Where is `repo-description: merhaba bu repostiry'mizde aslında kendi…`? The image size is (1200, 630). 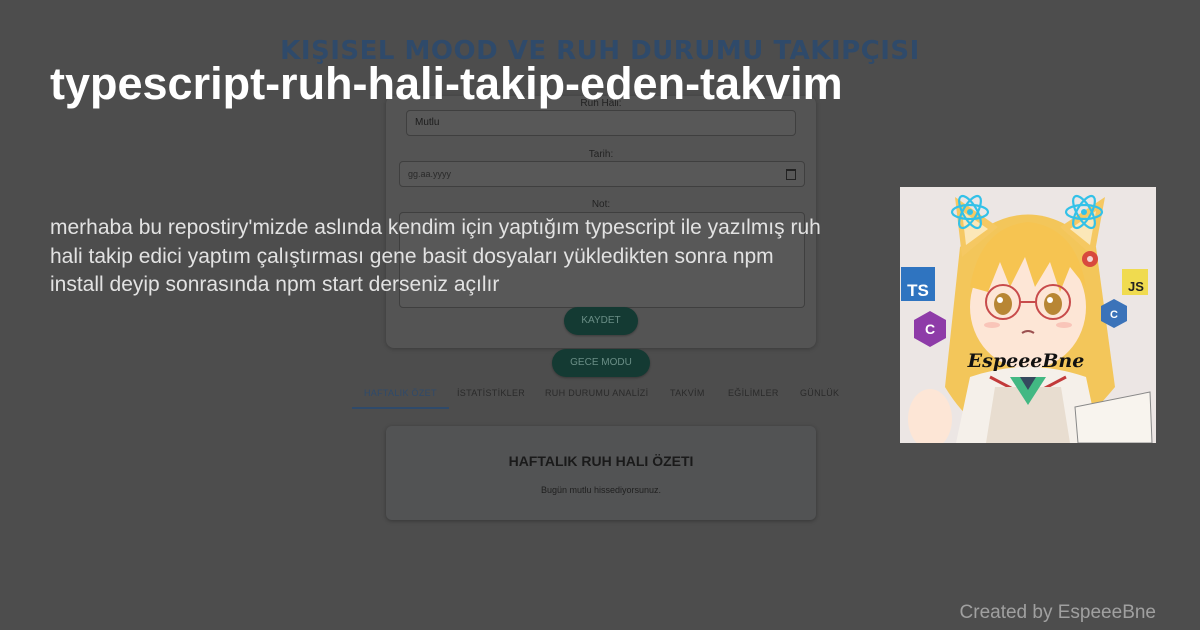
repo-description: merhaba bu repostiry'mizde aslında kendi… is located at coordinates (435, 256).